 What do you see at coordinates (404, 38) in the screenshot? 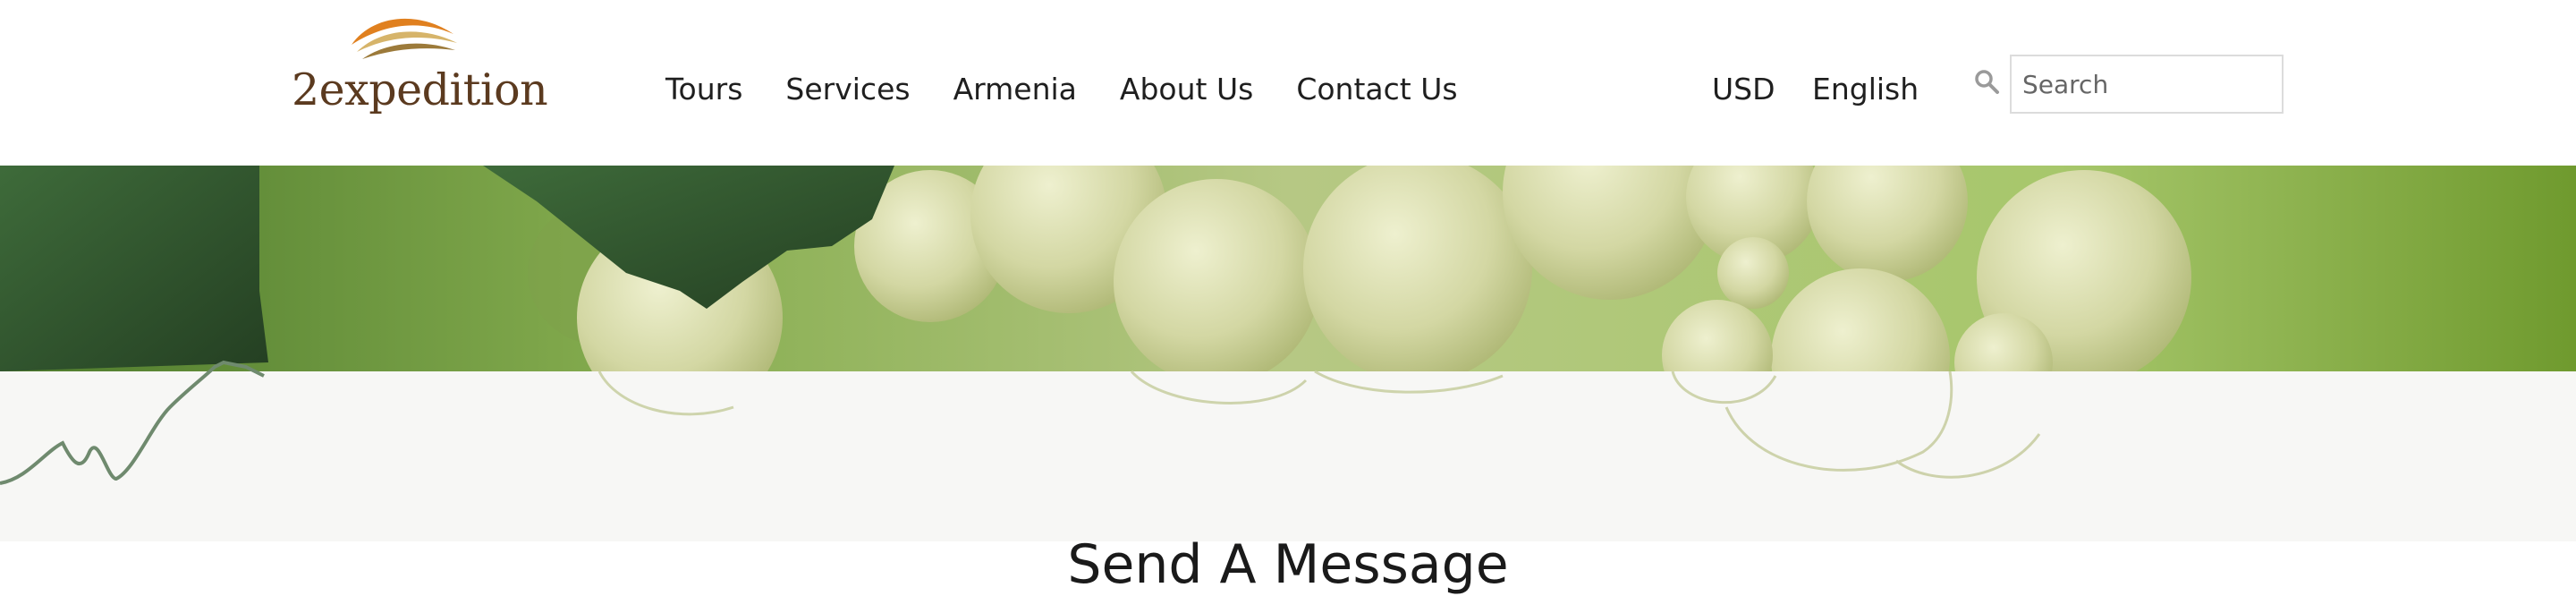
I see `logo-swoosh-icon` at bounding box center [404, 38].